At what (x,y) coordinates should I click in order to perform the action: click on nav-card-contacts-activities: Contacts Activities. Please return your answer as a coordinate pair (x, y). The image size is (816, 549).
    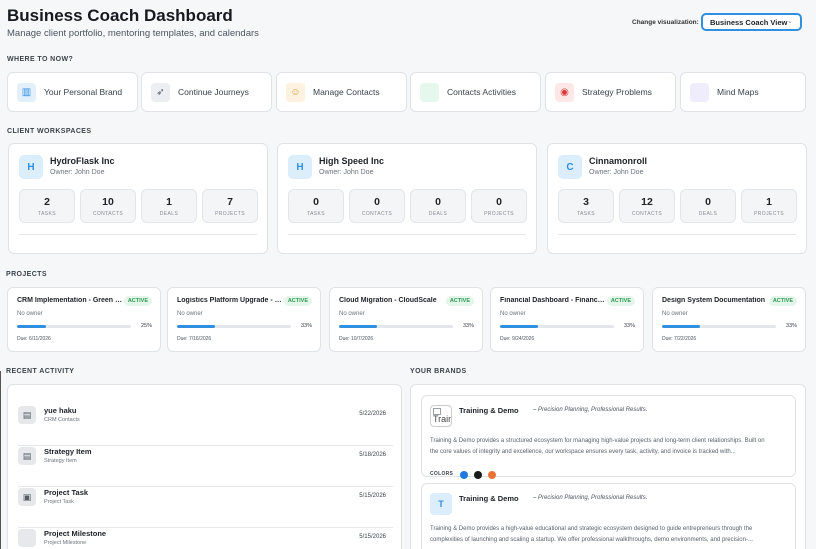
    Looking at the image, I should click on (475, 92).